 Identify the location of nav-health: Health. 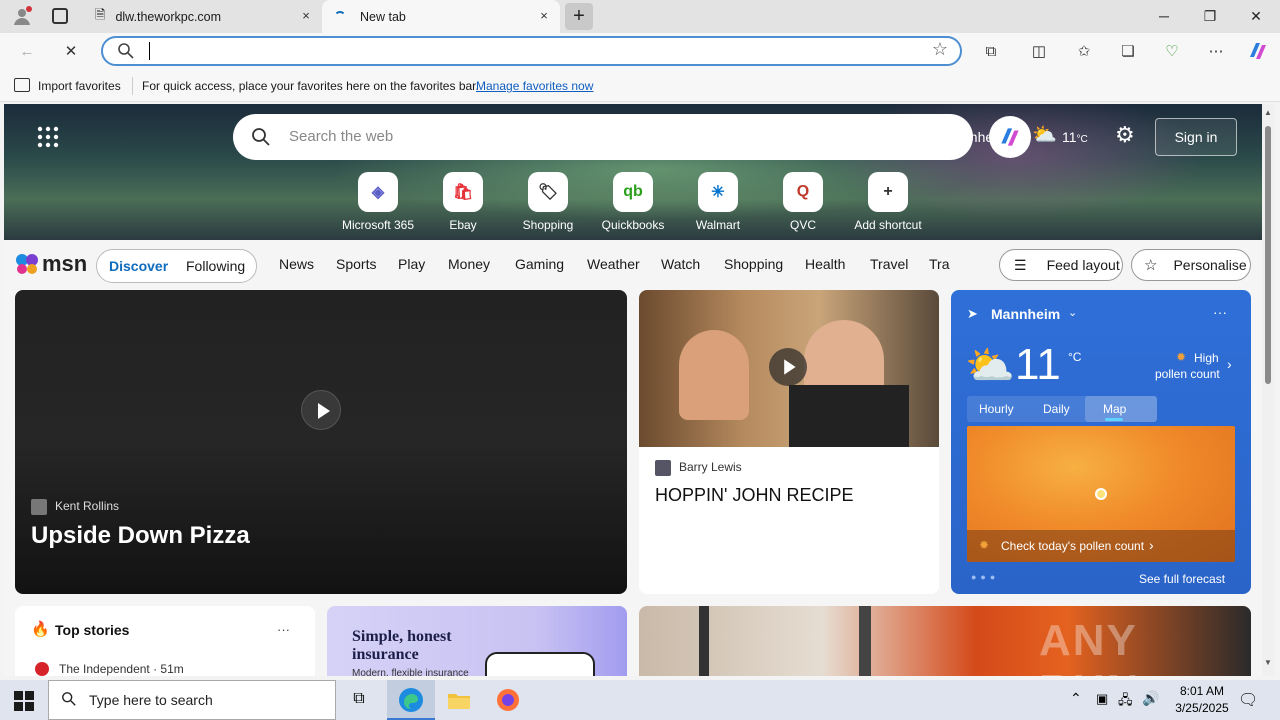
(825, 264).